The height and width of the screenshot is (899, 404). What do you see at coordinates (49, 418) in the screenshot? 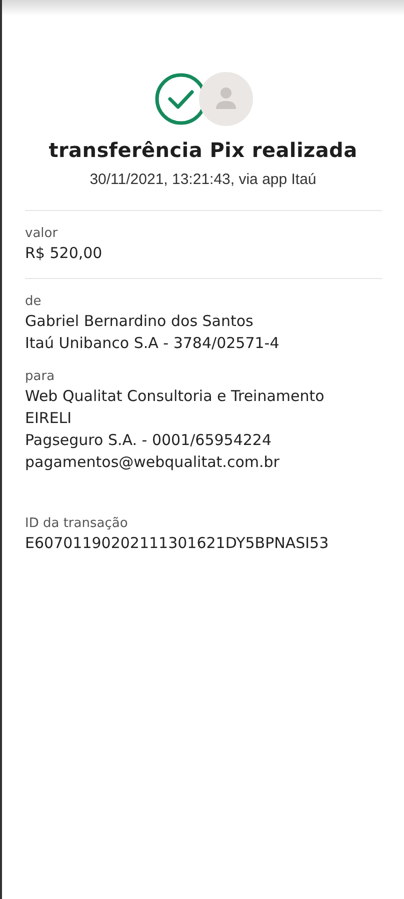
I see `field-value: EIRELI` at bounding box center [49, 418].